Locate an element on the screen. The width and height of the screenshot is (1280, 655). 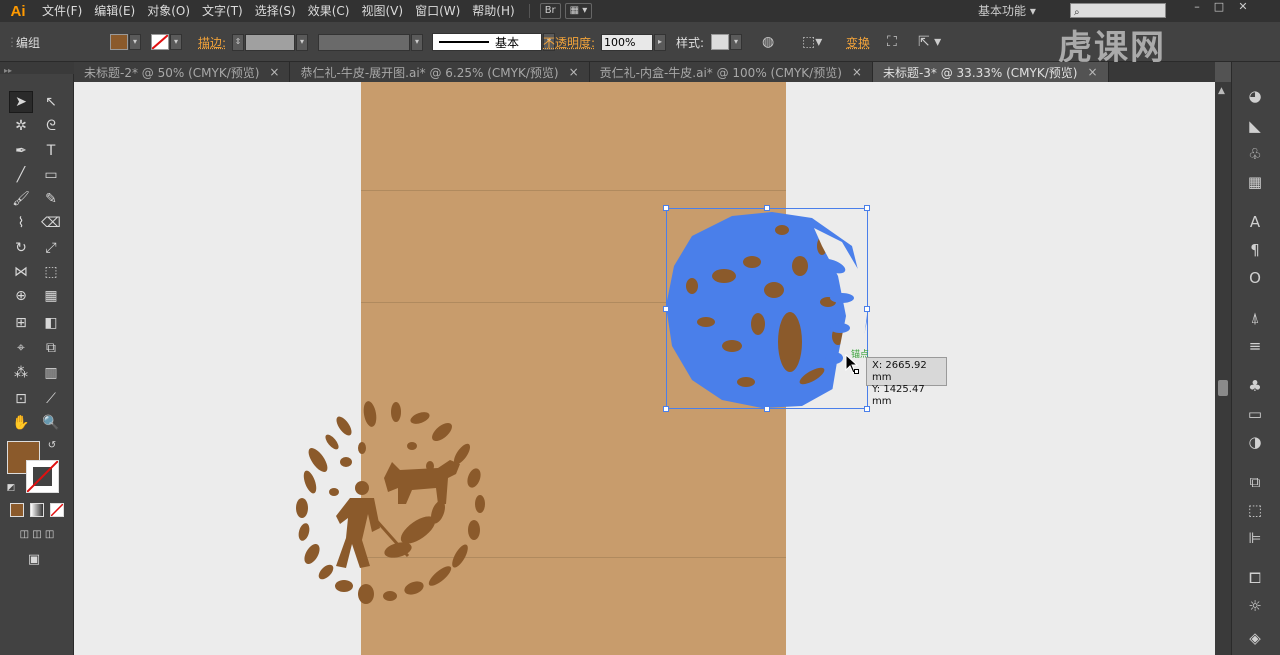
recolor-artwork-icon: ◍ is located at coordinates (768, 42).